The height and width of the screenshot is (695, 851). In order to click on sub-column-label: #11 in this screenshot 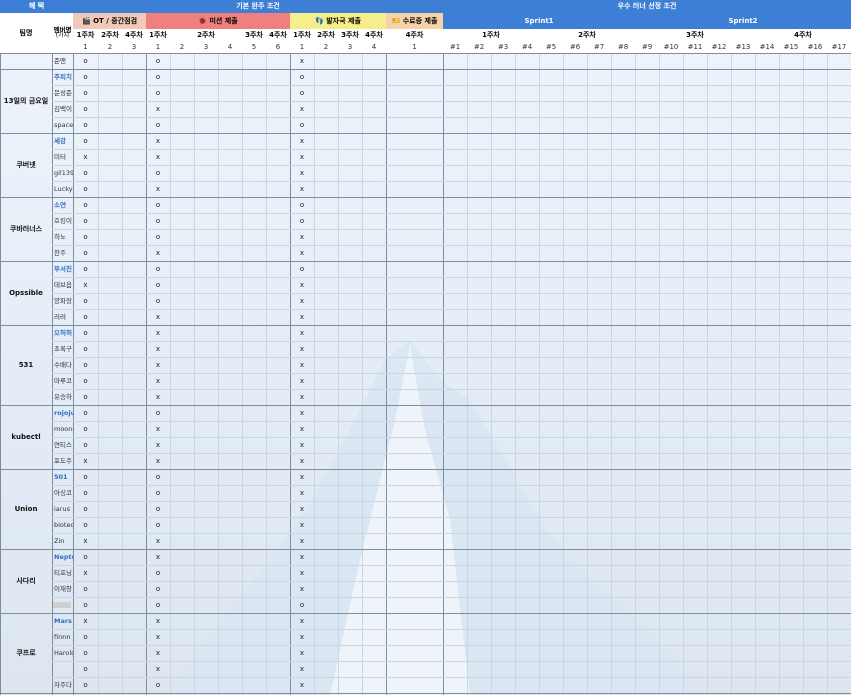, I will do `click(695, 47)`.